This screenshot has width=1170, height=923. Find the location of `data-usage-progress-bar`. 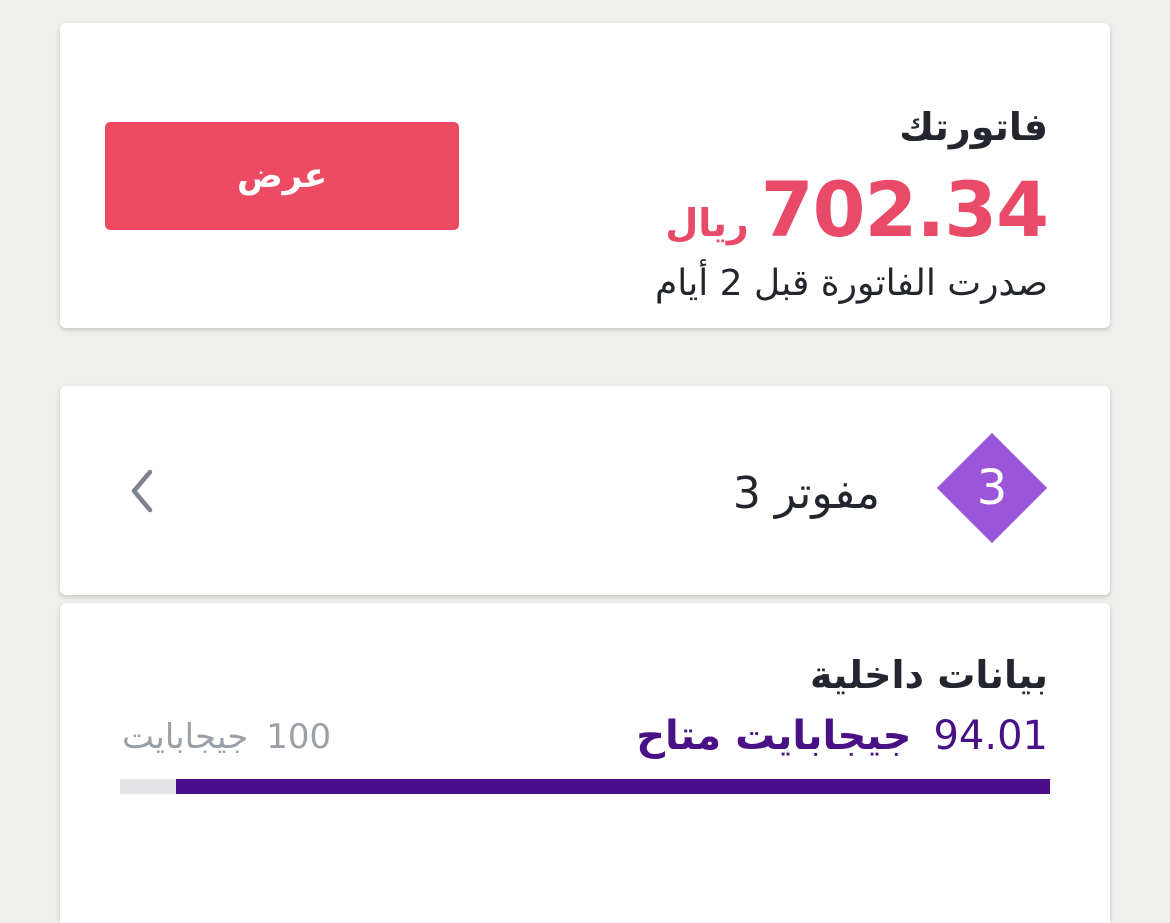

data-usage-progress-bar is located at coordinates (585, 786).